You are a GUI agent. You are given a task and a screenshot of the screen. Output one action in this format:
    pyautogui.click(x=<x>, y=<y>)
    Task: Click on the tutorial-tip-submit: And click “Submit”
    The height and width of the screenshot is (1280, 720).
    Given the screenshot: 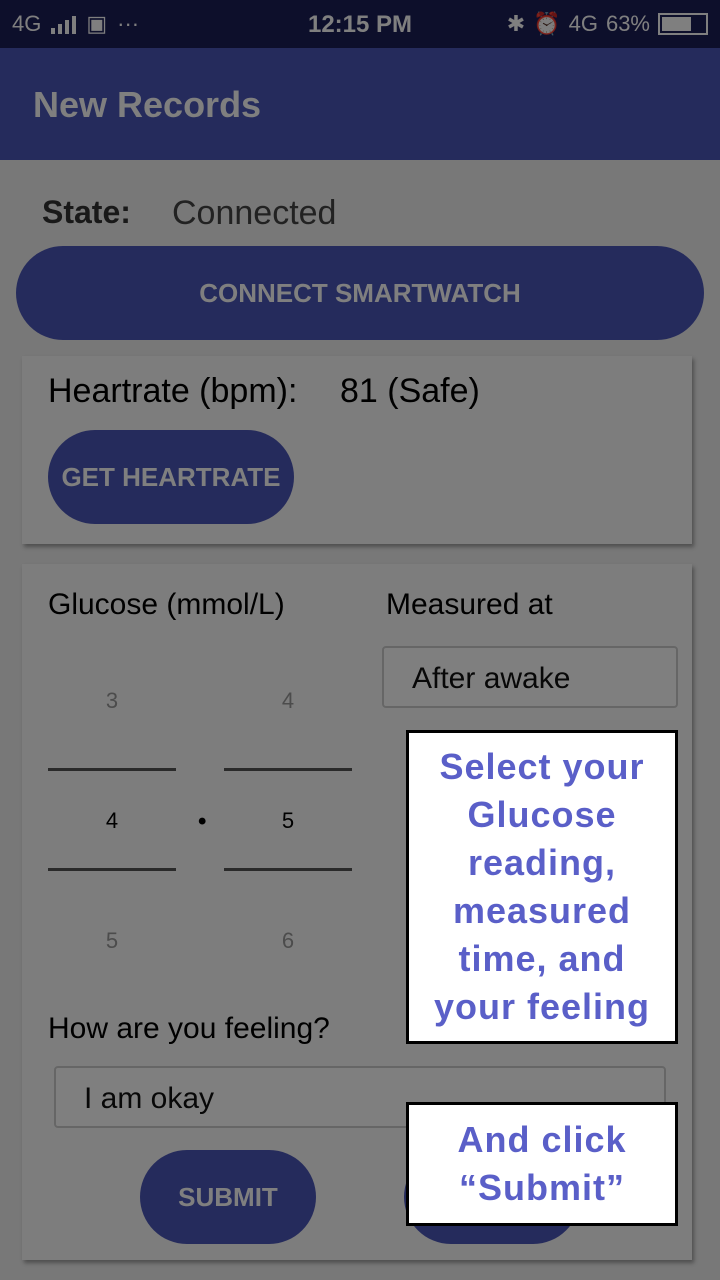 What is the action you would take?
    pyautogui.click(x=542, y=1164)
    